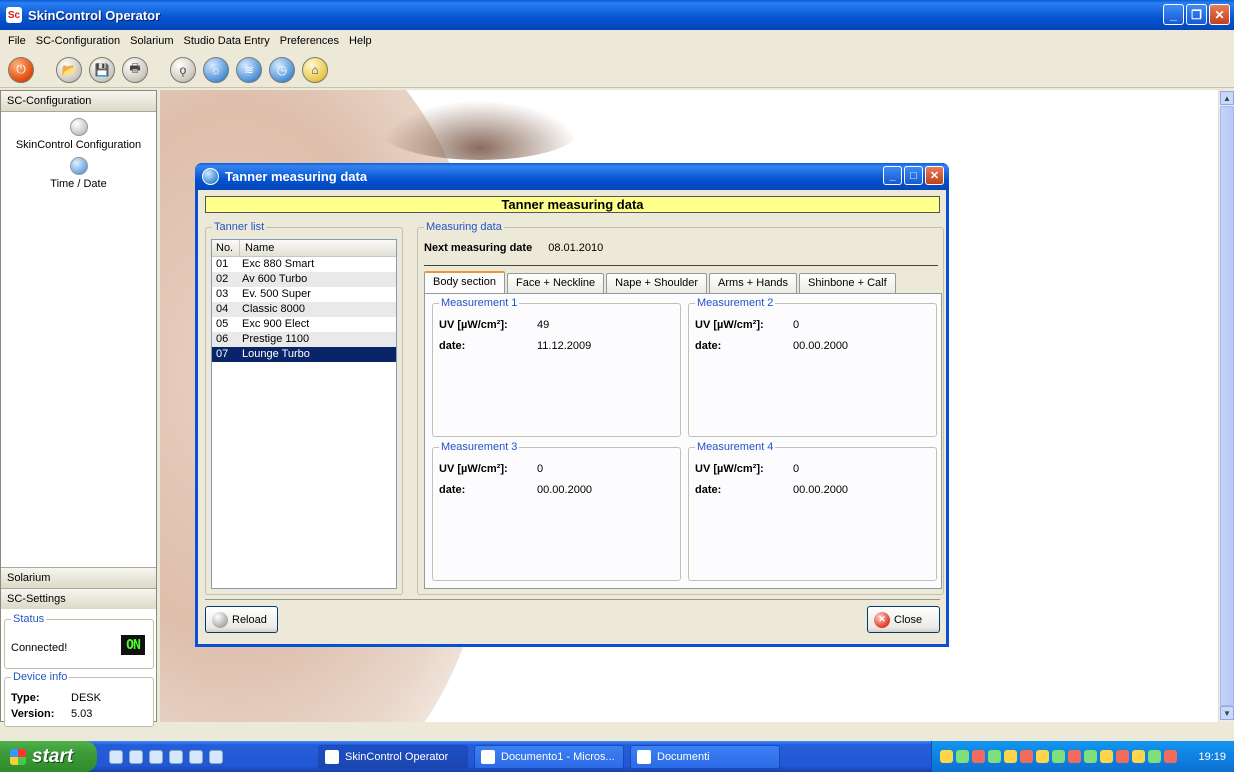  I want to click on menu-studio-data-entry: Studio Data Entry, so click(227, 41).